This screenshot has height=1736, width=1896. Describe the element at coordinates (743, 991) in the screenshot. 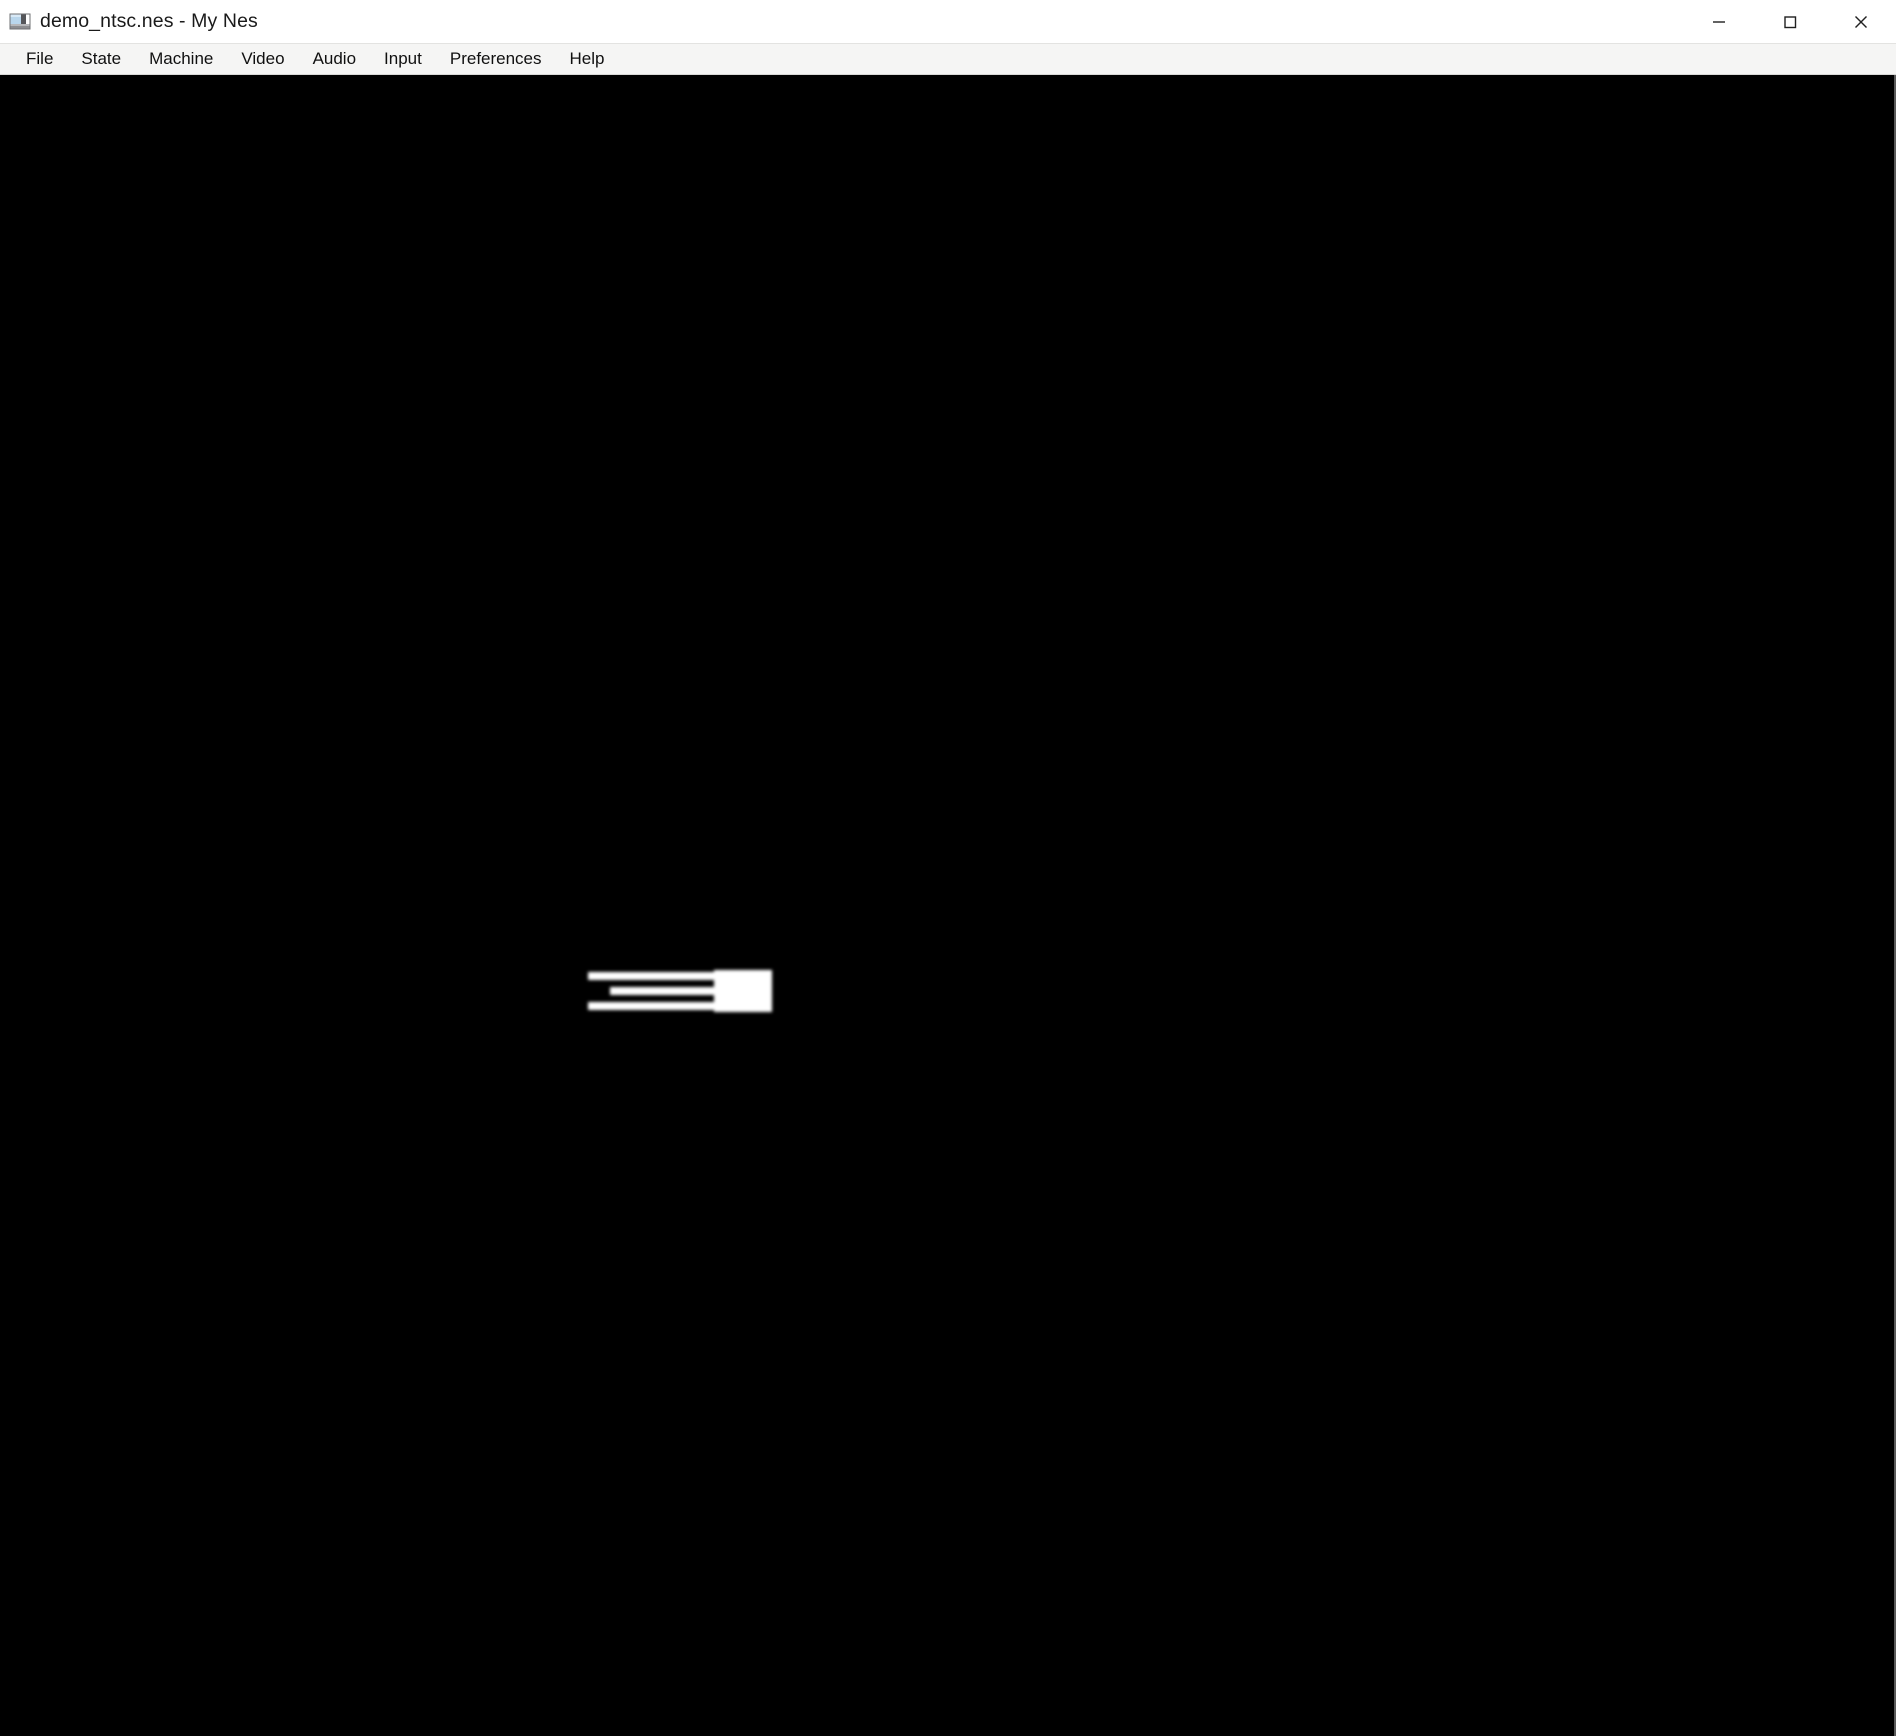

I see `sprite-block` at that location.